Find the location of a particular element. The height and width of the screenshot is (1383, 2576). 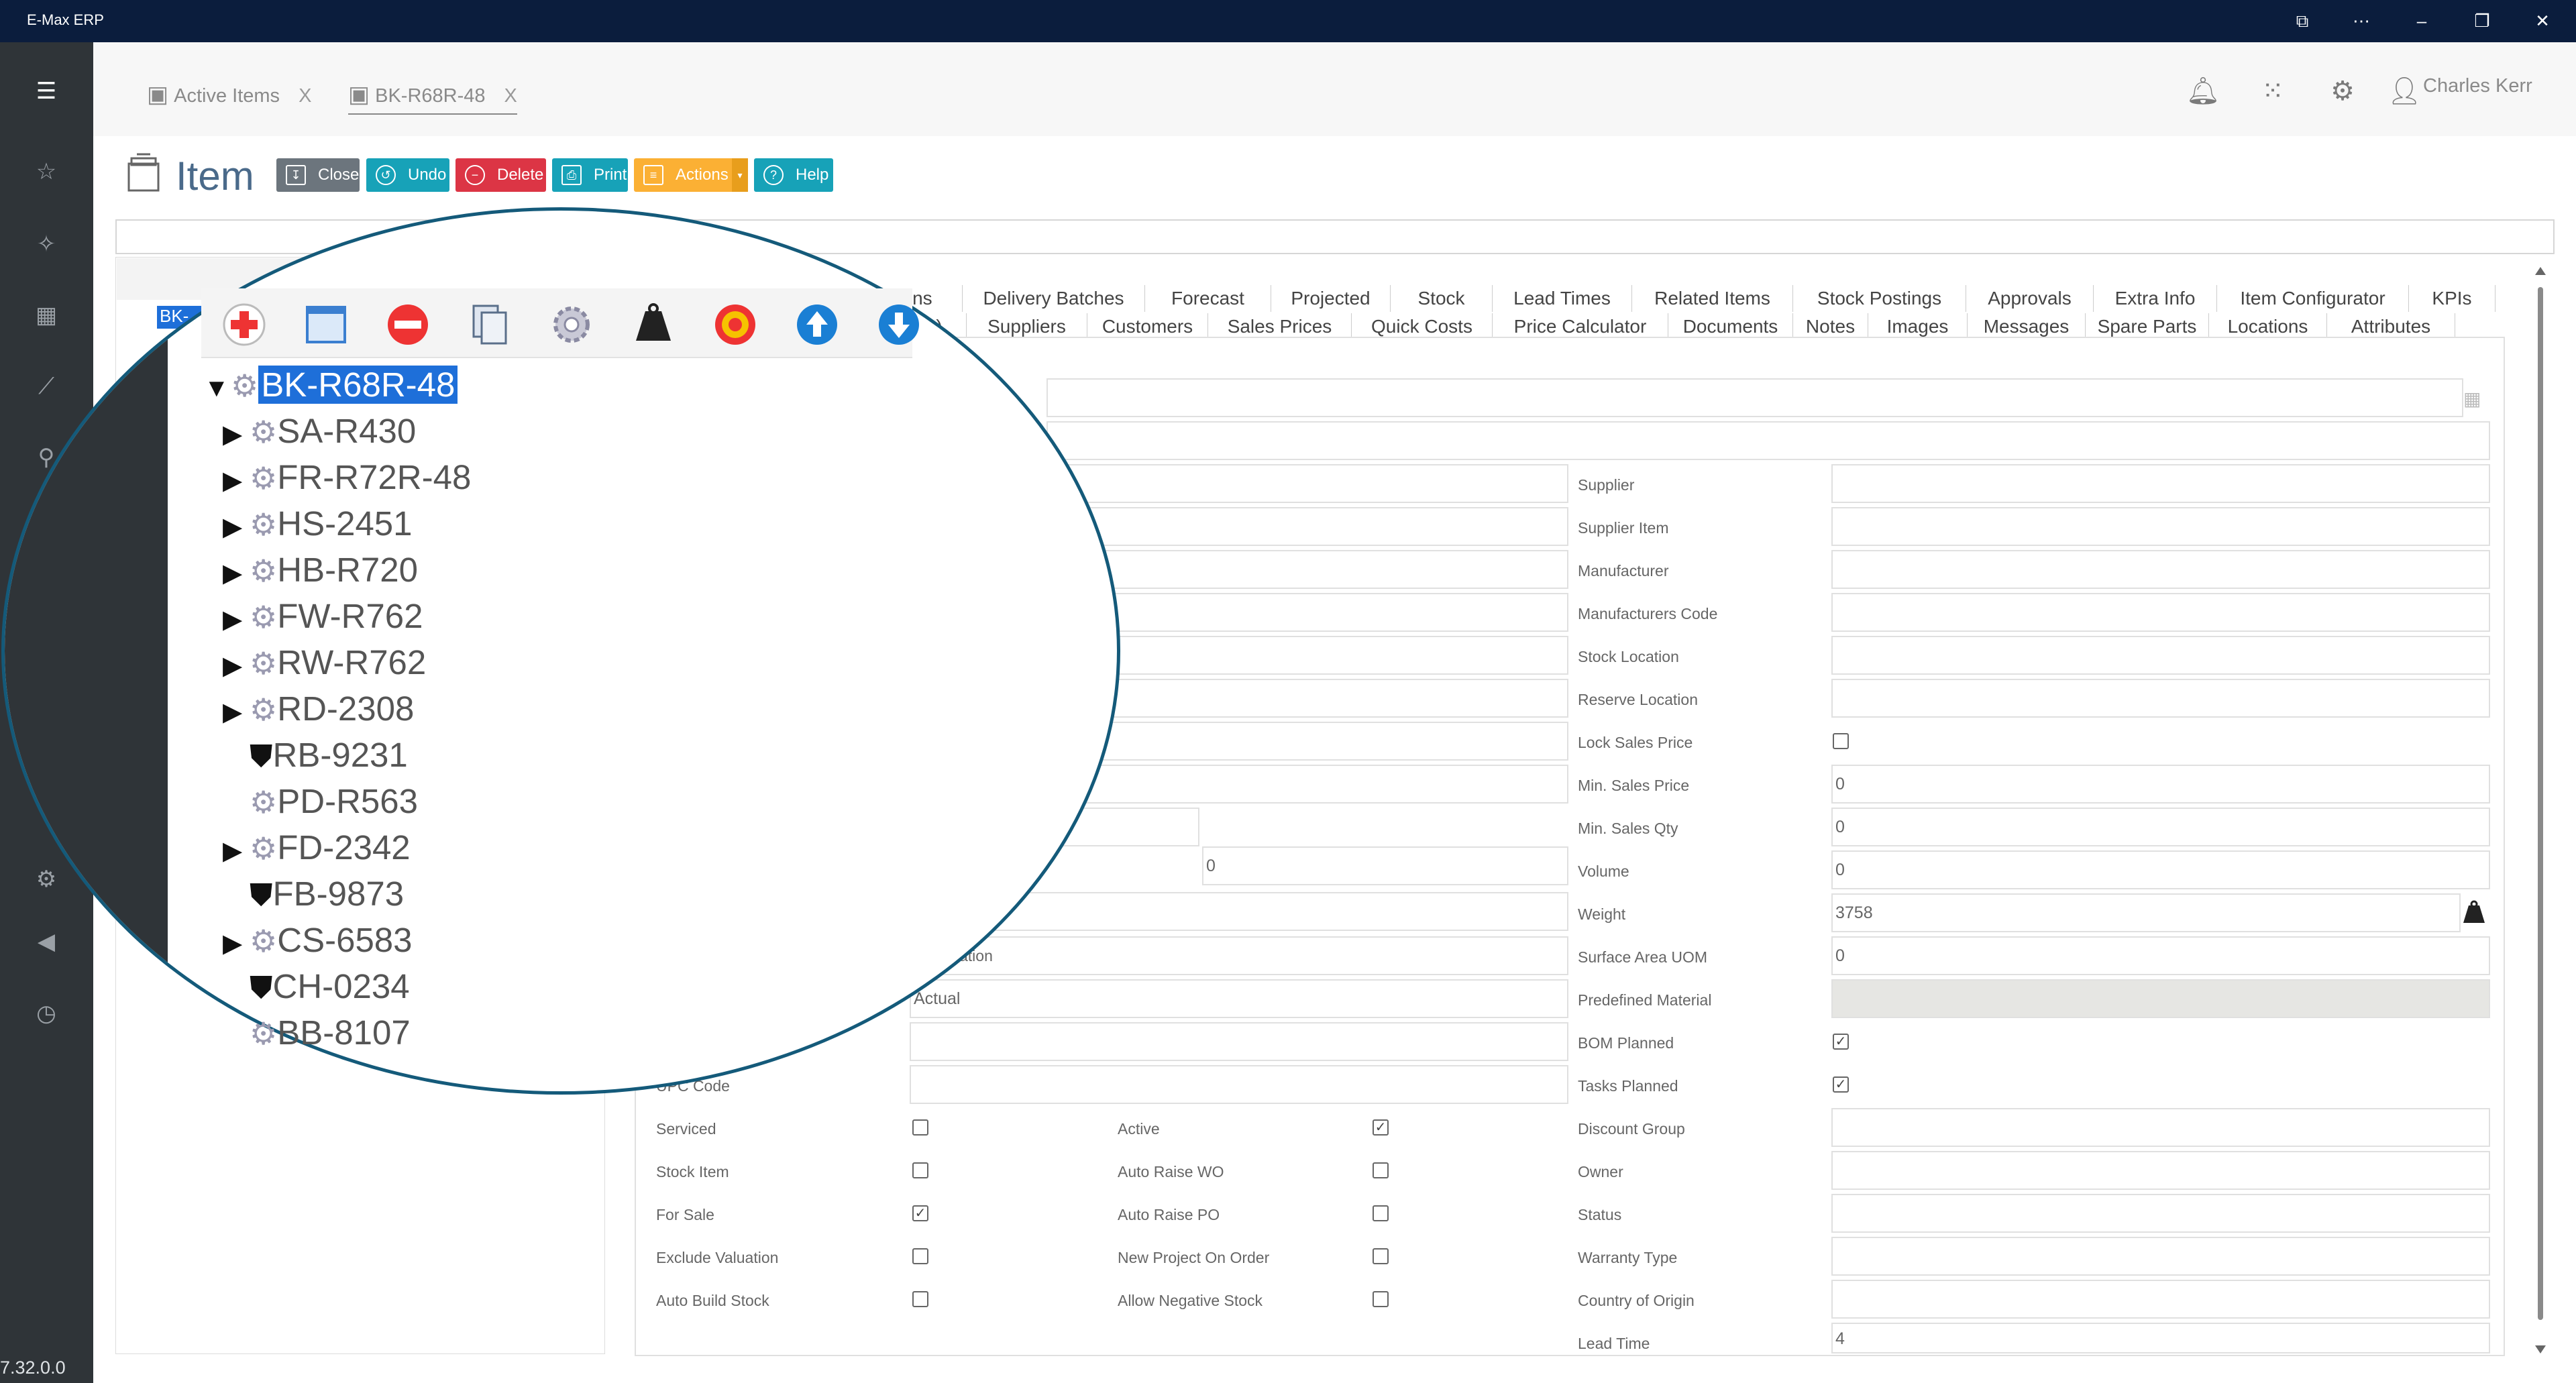

costing-method-field: Actual is located at coordinates (1239, 999).